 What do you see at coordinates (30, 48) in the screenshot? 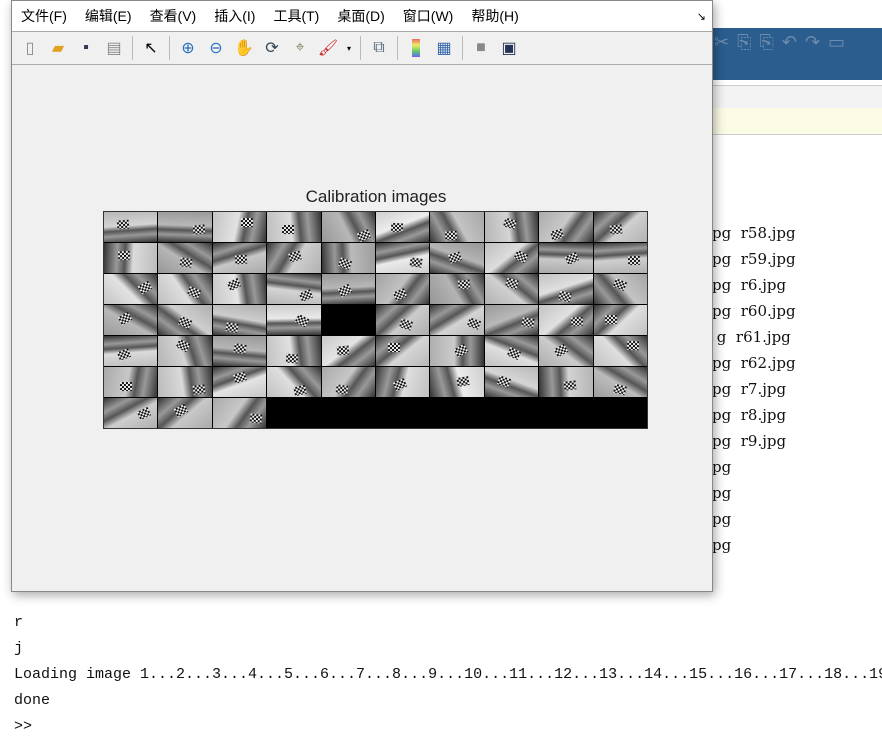
I see `new-file-icon: ▯` at bounding box center [30, 48].